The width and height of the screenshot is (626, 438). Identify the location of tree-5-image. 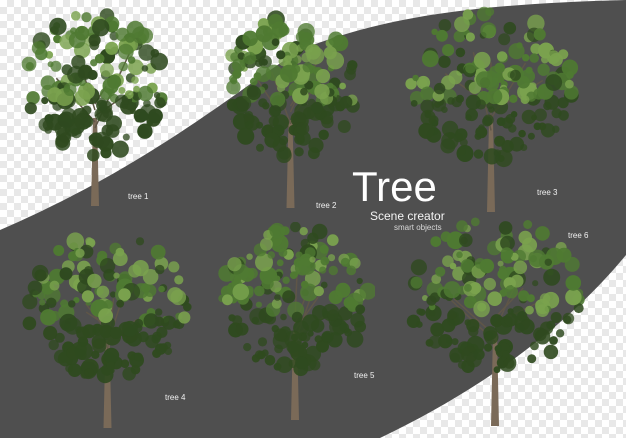
(295, 322).